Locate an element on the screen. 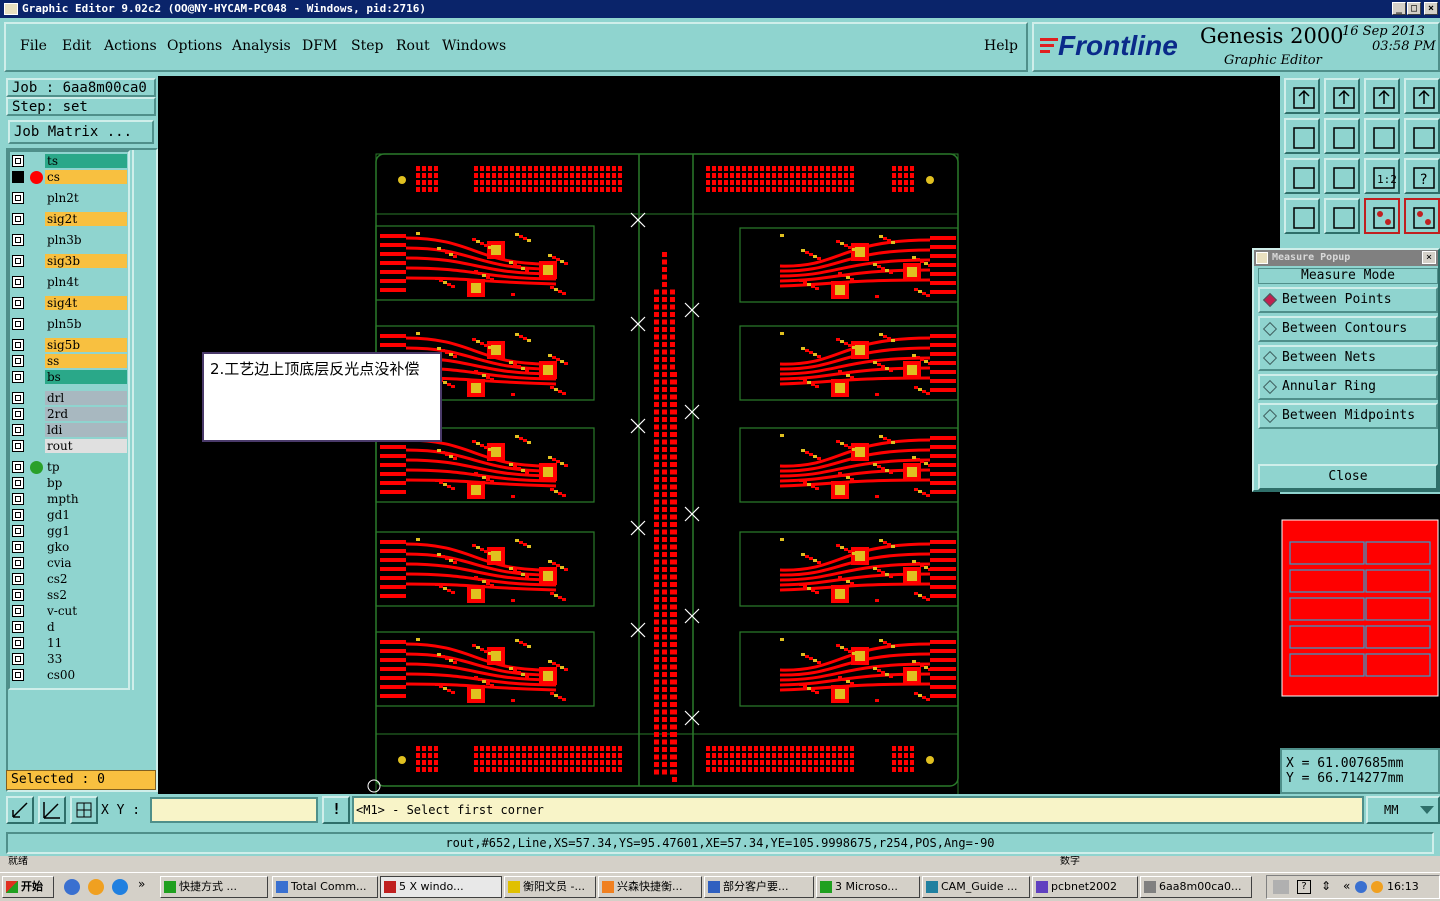  help-icon: ? is located at coordinates (1422, 176).